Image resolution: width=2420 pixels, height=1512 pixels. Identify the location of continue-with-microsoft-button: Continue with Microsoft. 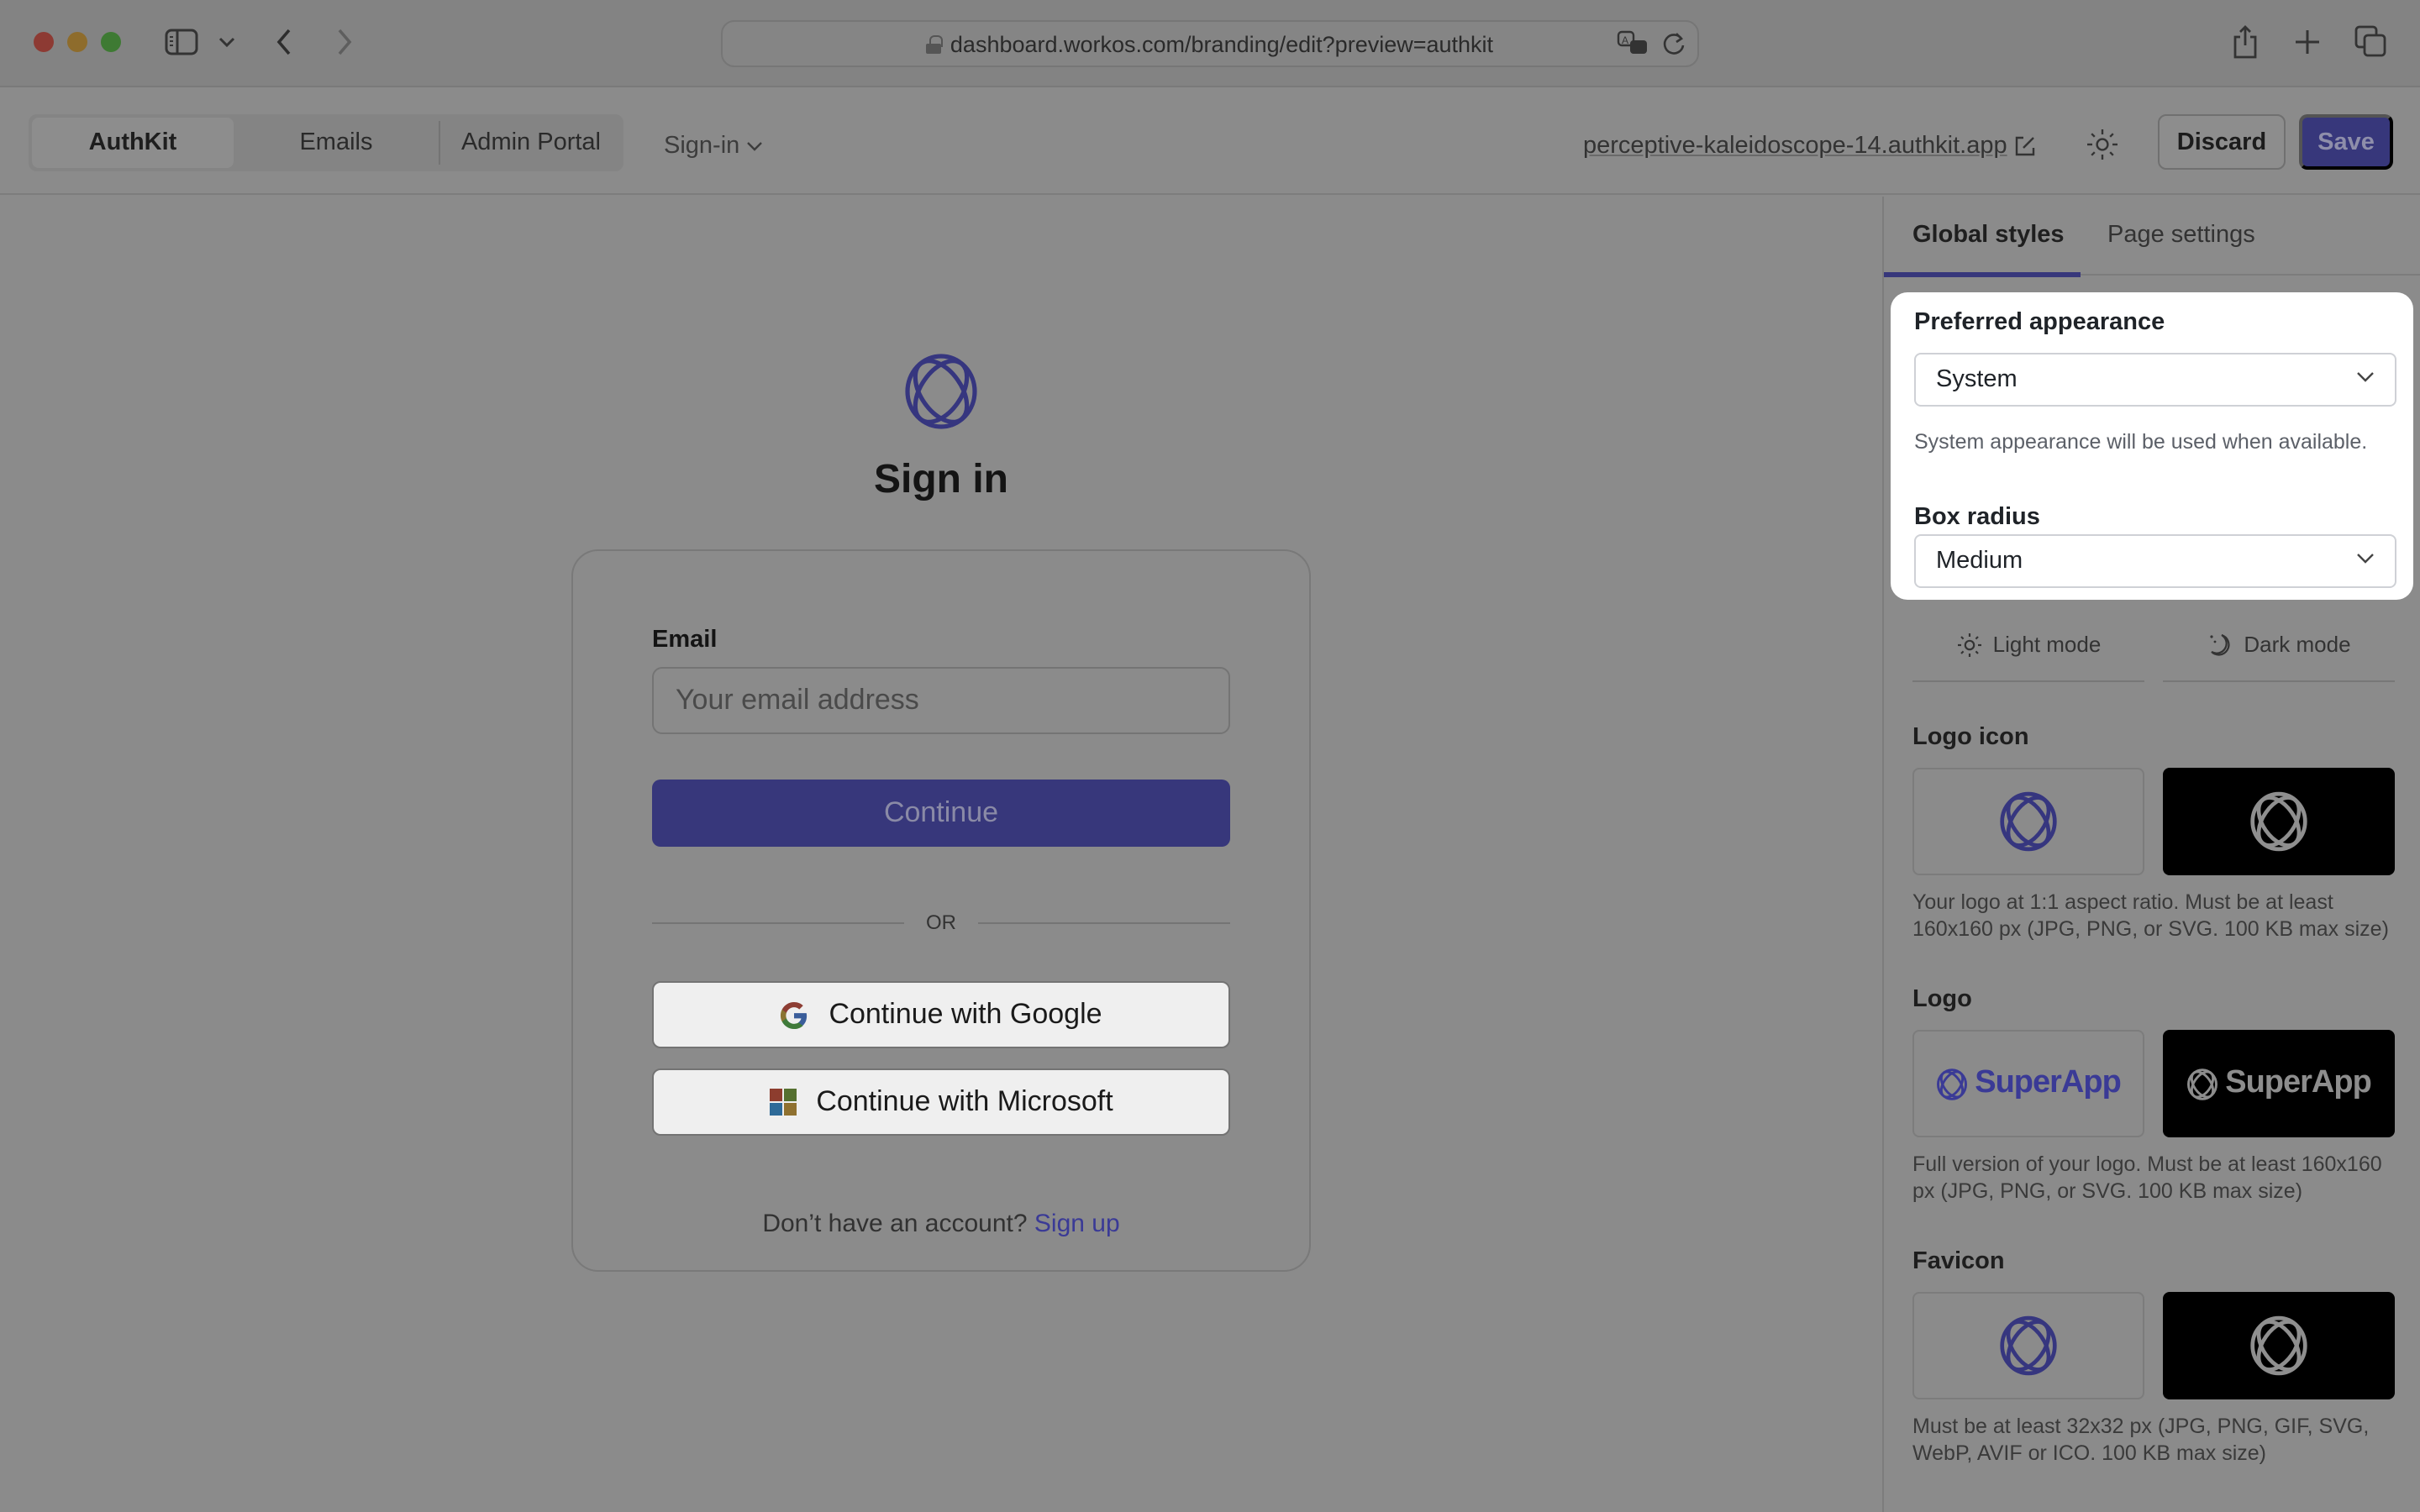
(941, 1102).